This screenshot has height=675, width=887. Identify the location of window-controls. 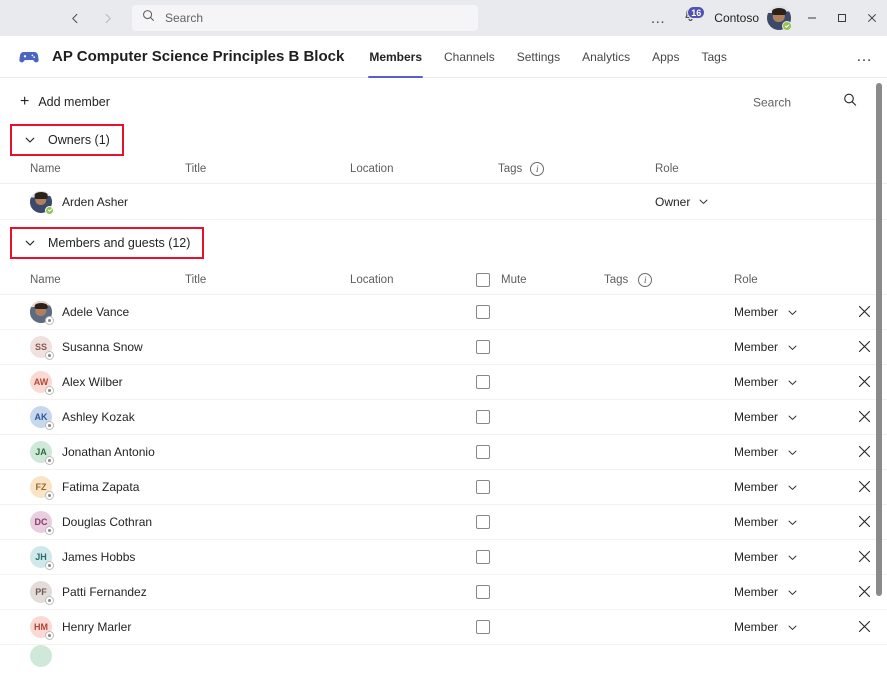
(842, 18).